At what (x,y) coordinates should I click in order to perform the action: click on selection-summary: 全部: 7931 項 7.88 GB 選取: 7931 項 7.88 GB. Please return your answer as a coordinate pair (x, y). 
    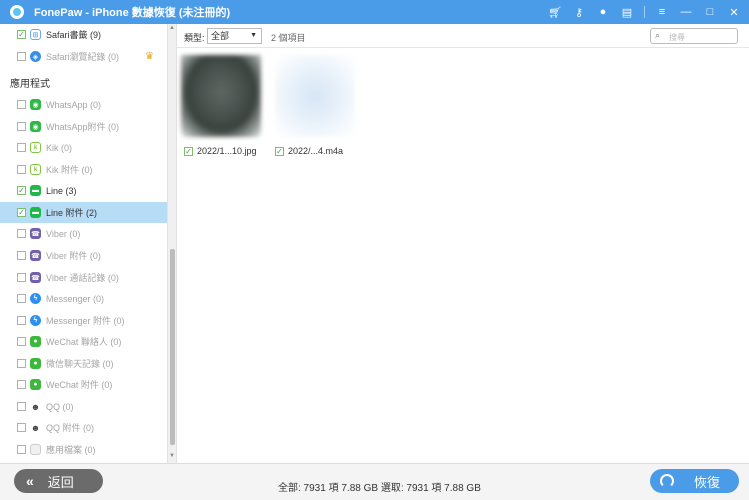
    Looking at the image, I should click on (379, 488).